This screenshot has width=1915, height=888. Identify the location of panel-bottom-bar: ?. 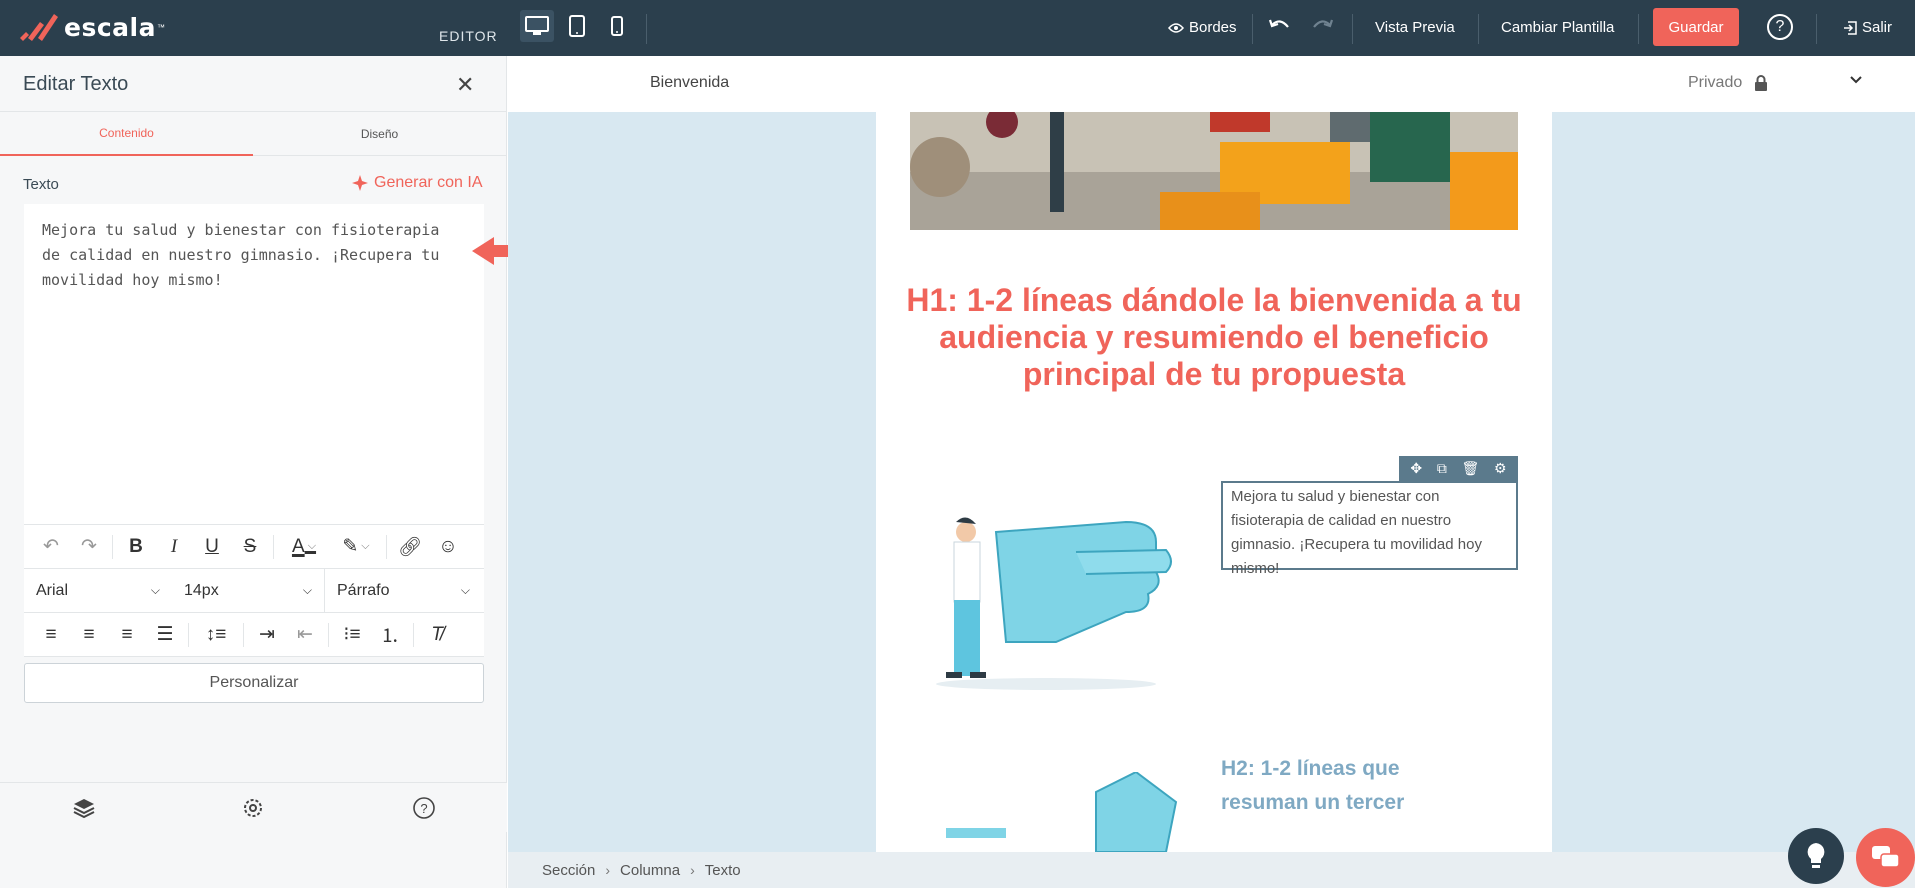
(253, 807).